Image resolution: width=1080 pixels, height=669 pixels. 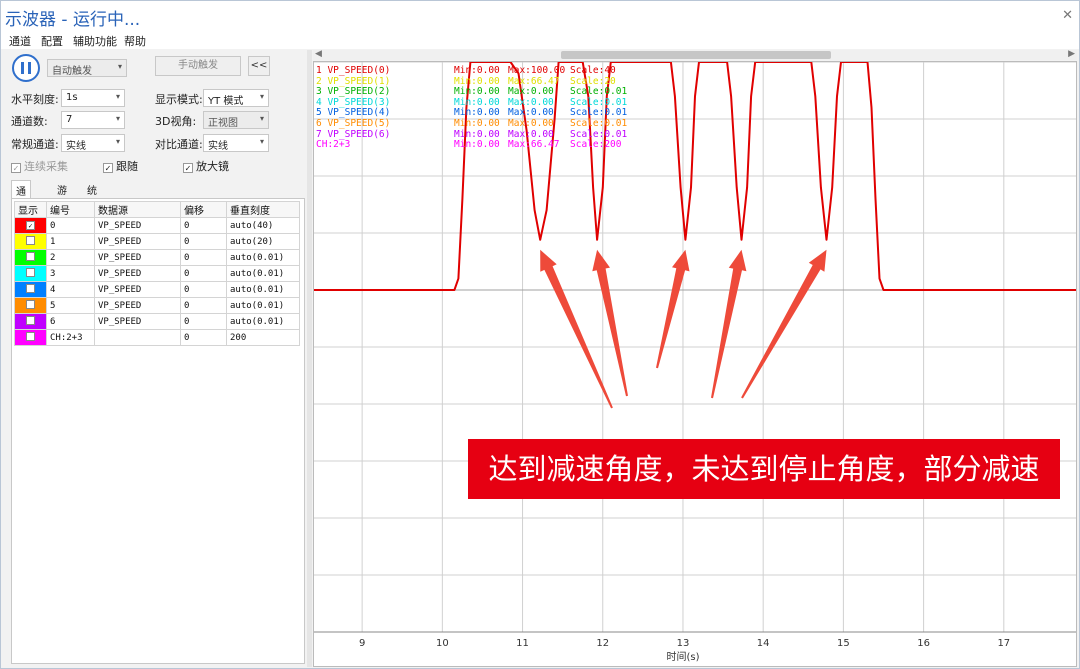 What do you see at coordinates (95, 41) in the screenshot?
I see `menu-tools: 辅助功能` at bounding box center [95, 41].